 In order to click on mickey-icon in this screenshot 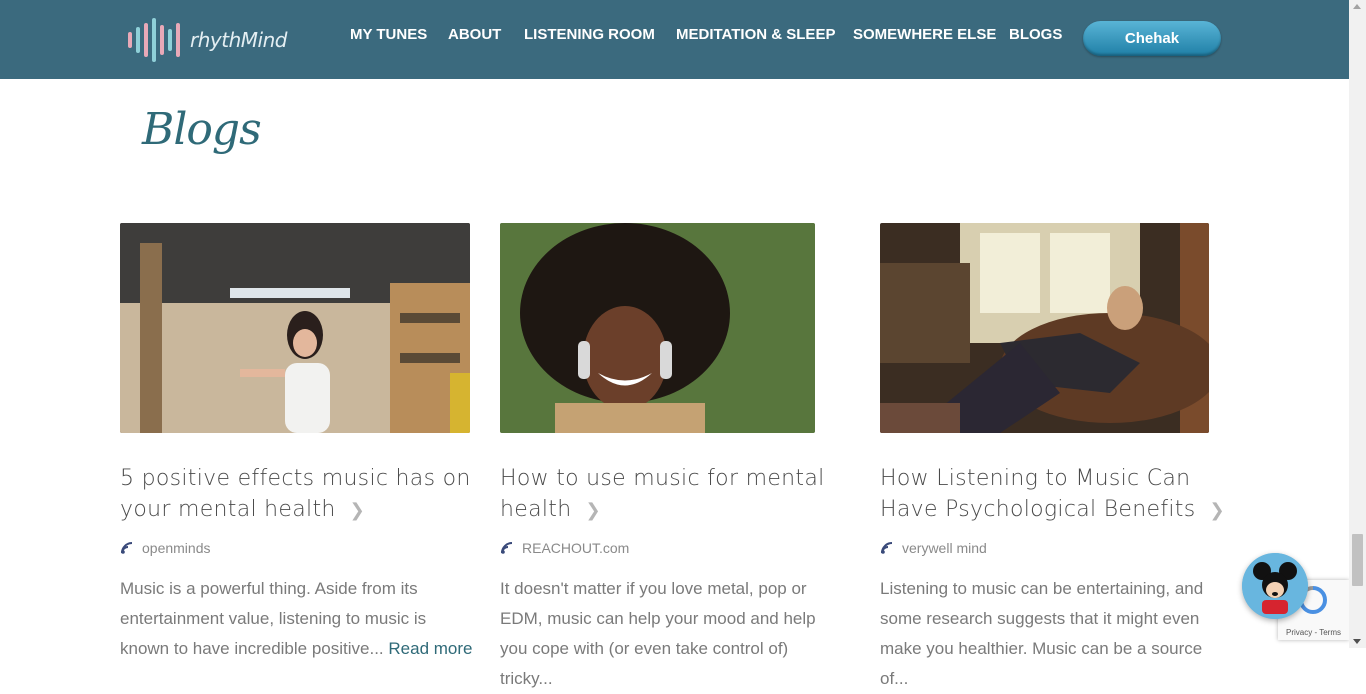, I will do `click(1275, 586)`.